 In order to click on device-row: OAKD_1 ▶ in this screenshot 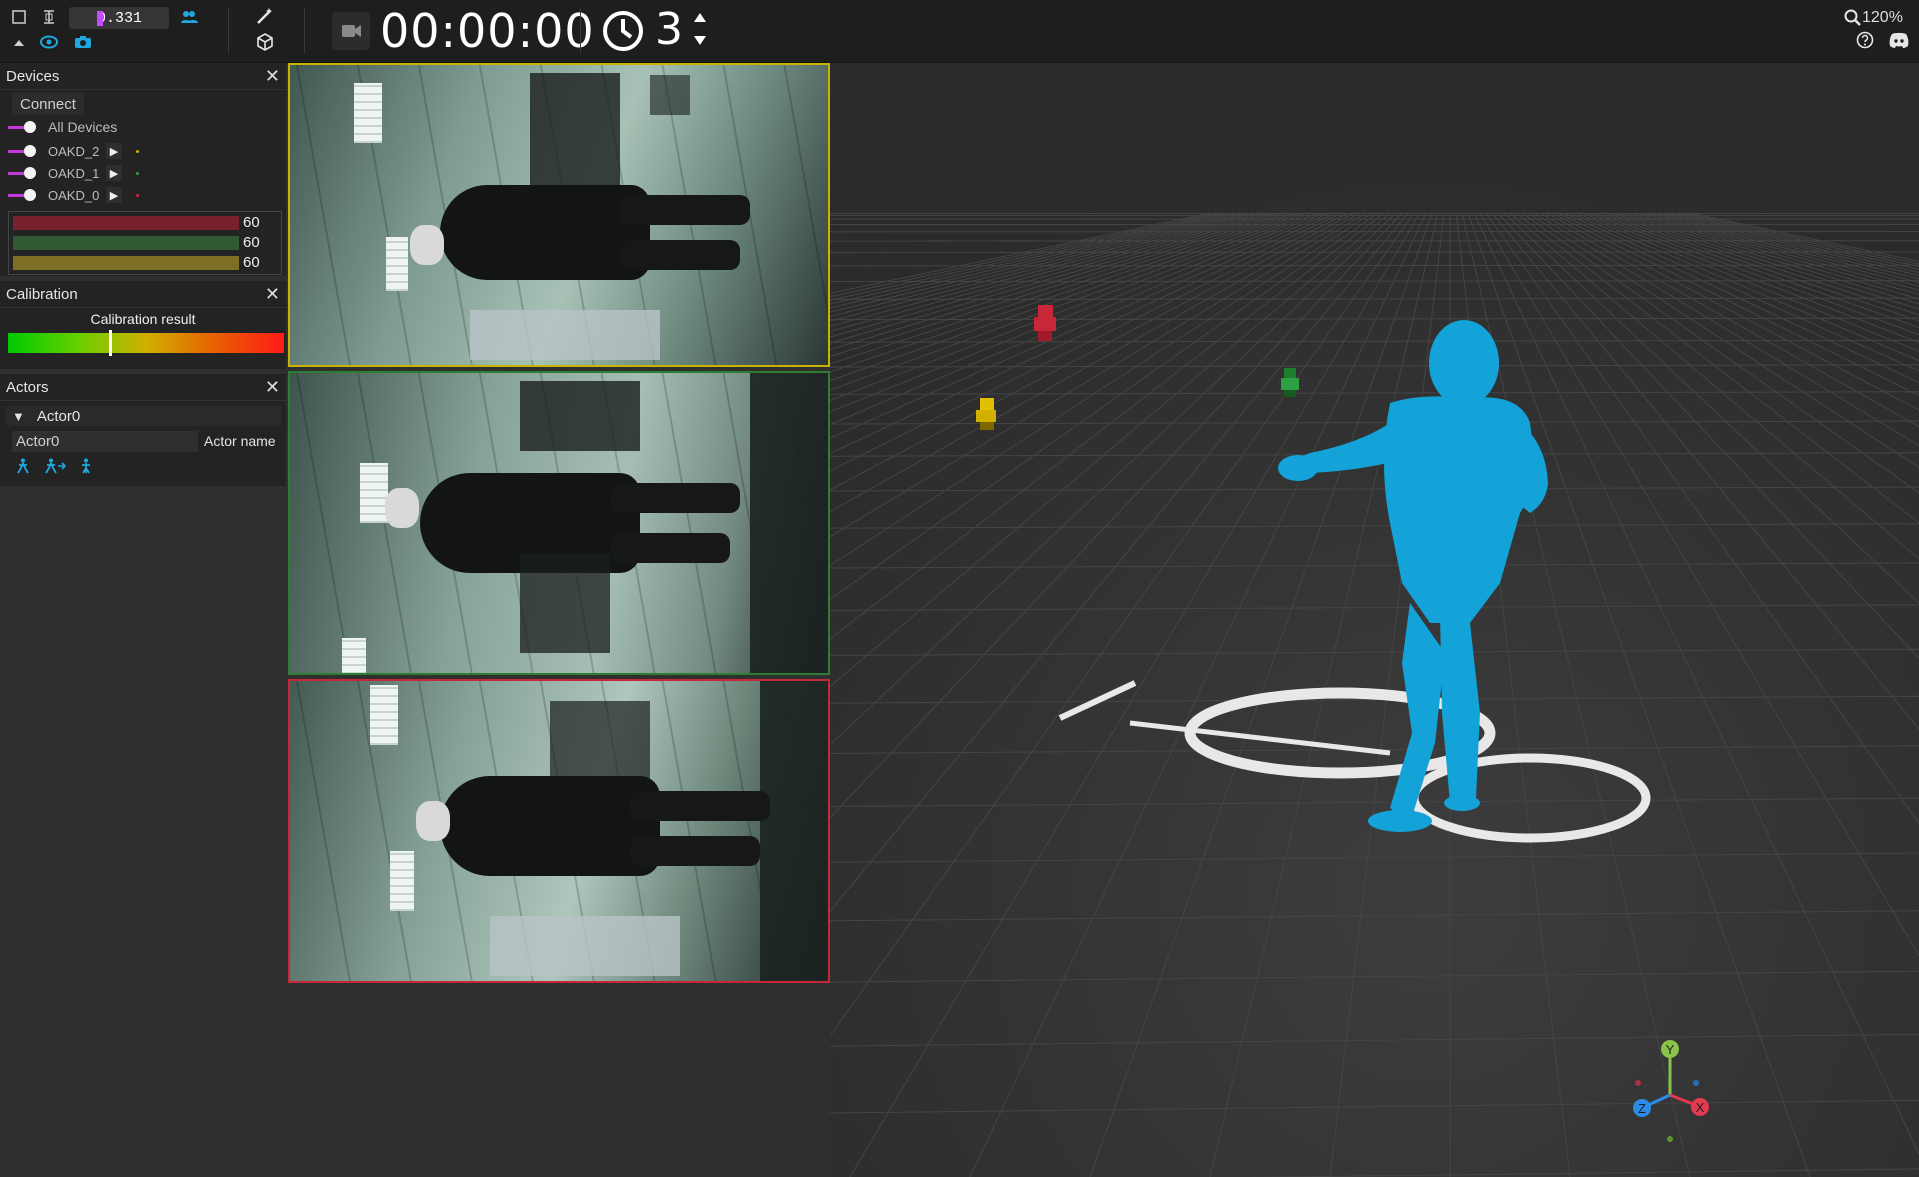, I will do `click(73, 173)`.